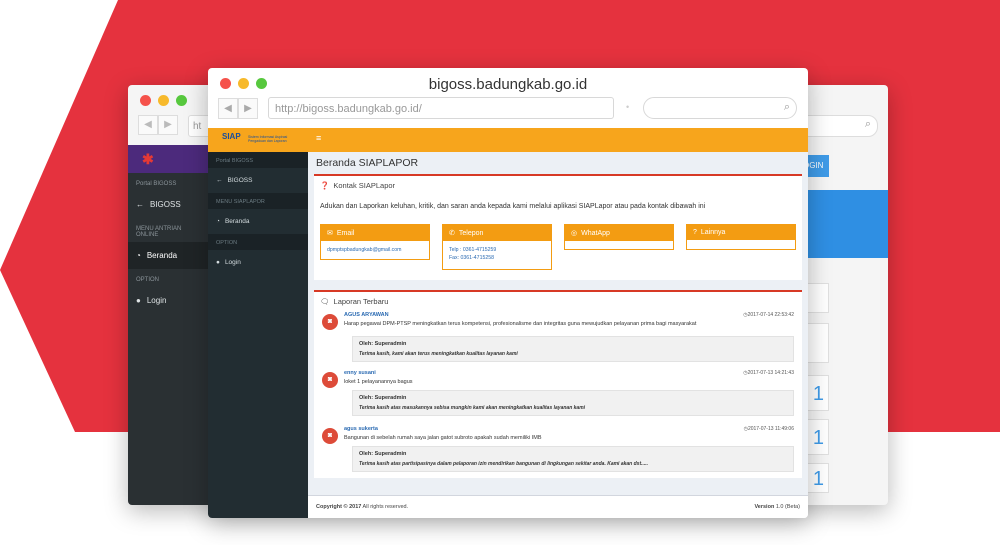  What do you see at coordinates (378, 382) in the screenshot?
I see `report-message: loket 1 pelayanannya bagus` at bounding box center [378, 382].